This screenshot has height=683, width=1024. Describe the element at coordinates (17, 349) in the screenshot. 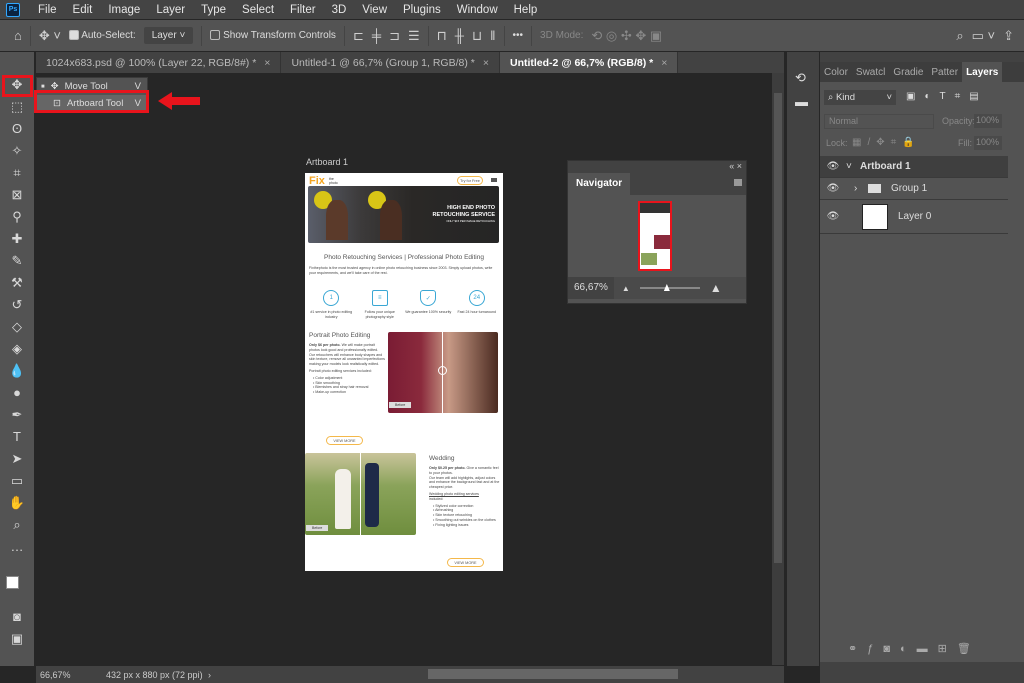

I see `paint-bucket-icon: ◈` at that location.